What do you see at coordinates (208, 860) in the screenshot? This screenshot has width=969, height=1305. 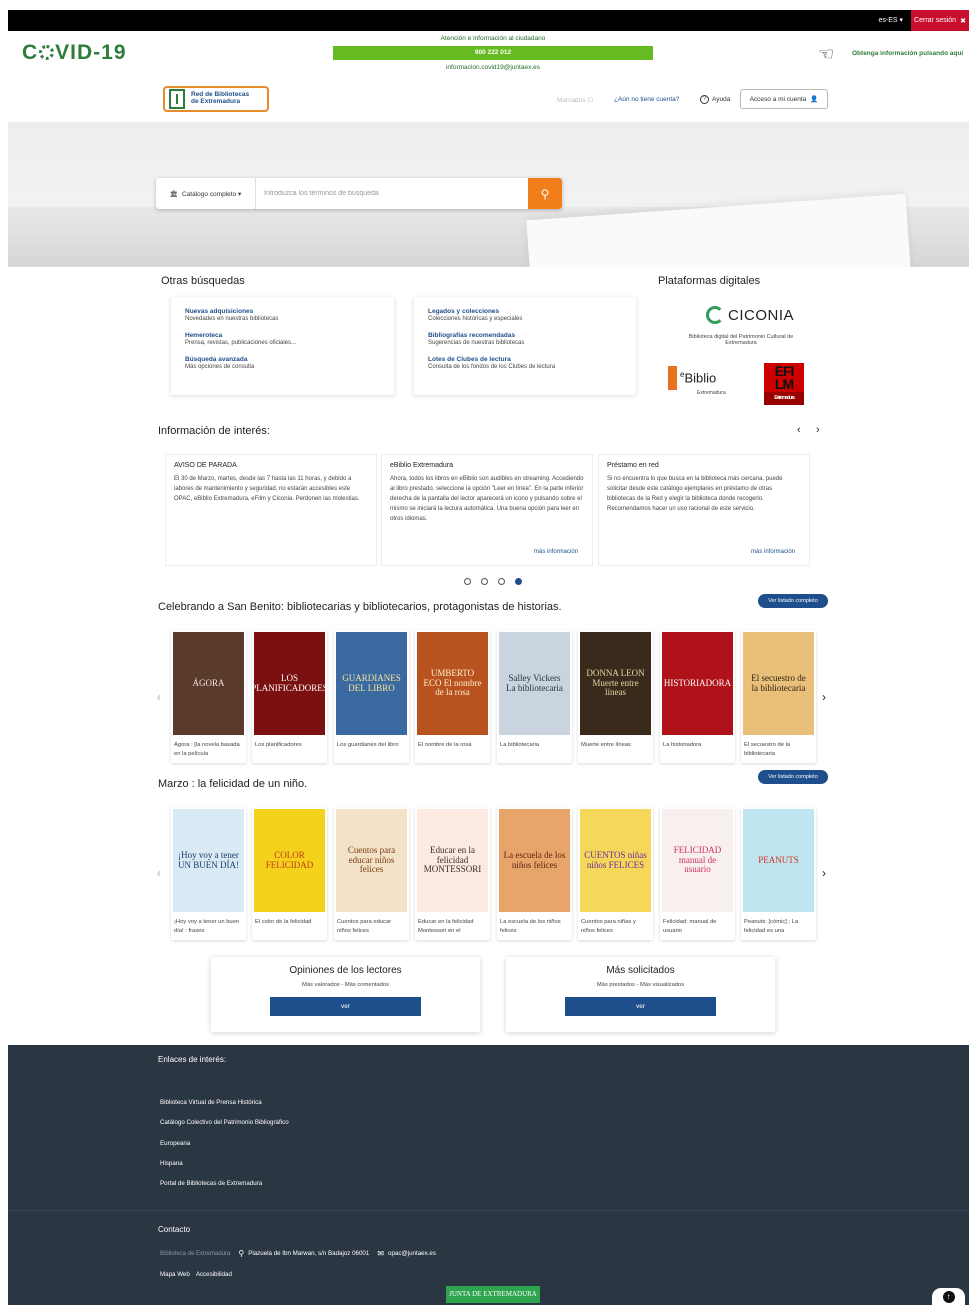 I see `book-cover: ¡Hoy voy a tener UN BUEN DÍA!` at bounding box center [208, 860].